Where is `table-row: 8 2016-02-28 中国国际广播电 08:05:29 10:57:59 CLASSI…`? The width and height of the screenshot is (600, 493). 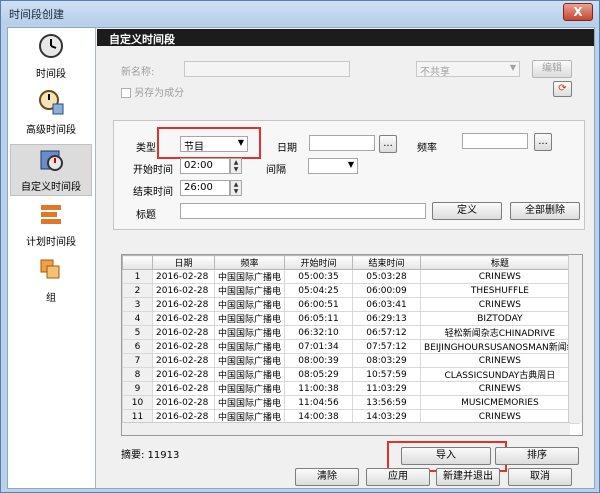
table-row: 8 2016-02-28 中国国际广播电 08:05:29 10:57:59 CLASSI… is located at coordinates (351, 374).